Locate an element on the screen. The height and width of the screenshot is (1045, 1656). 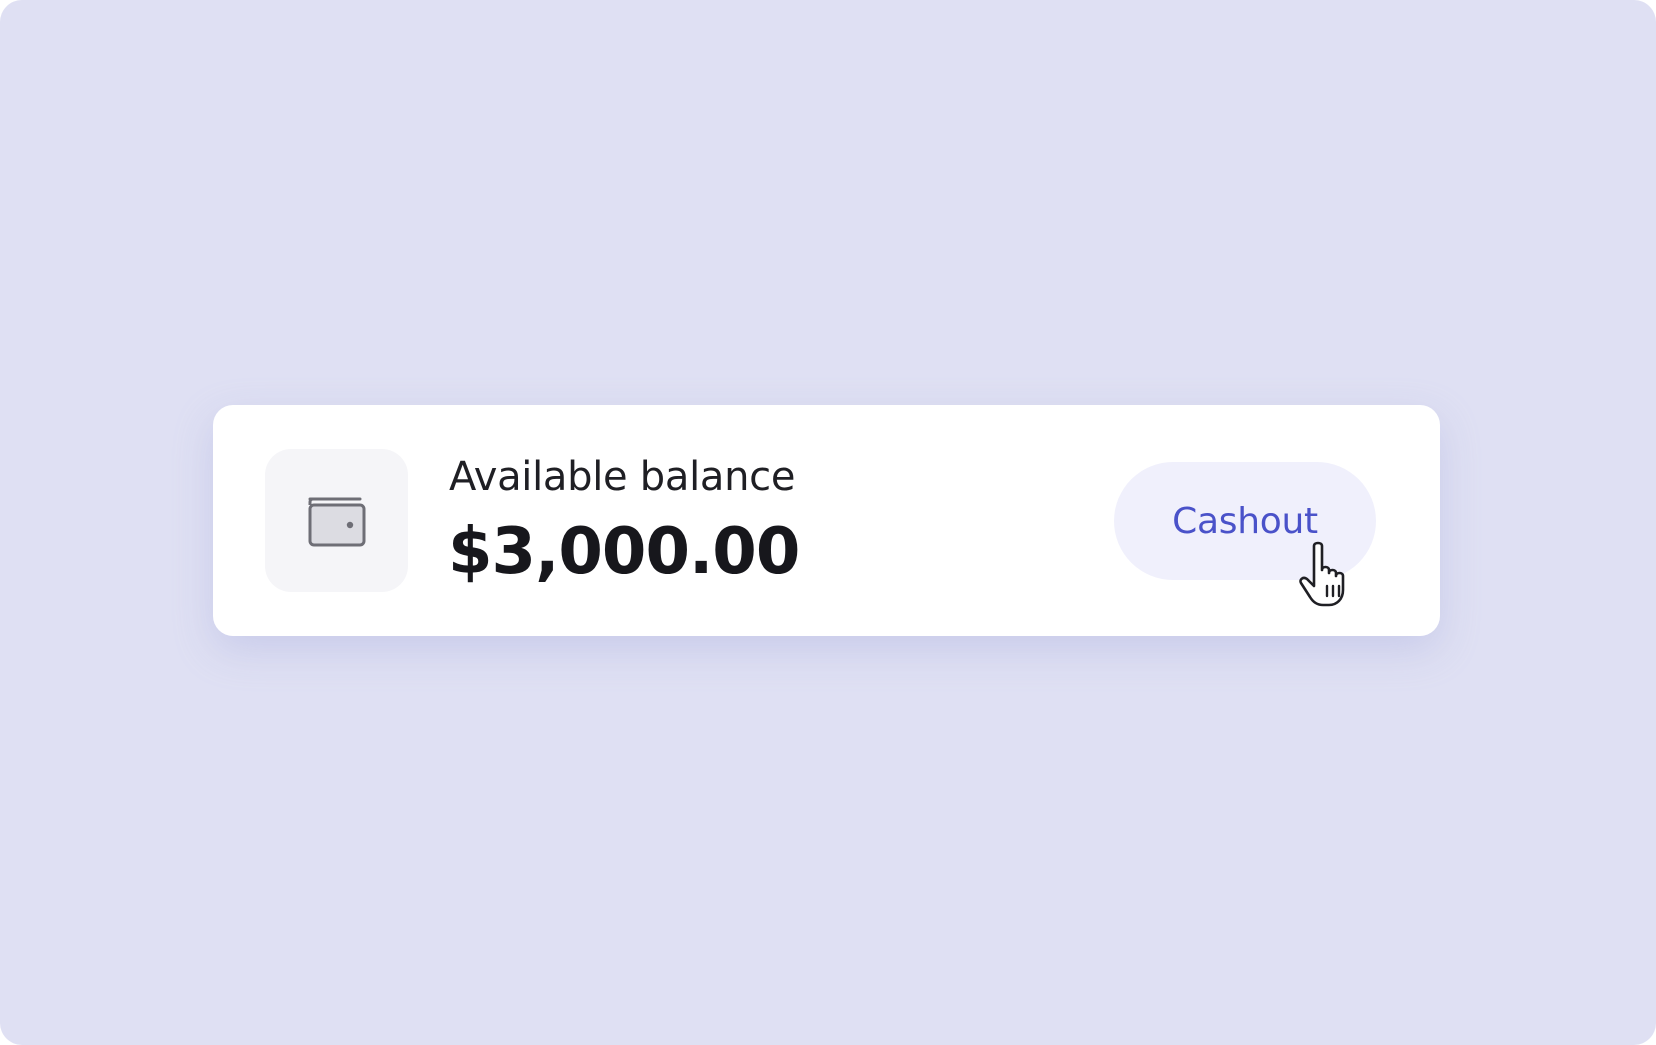
wallet-icon-tile is located at coordinates (336, 520).